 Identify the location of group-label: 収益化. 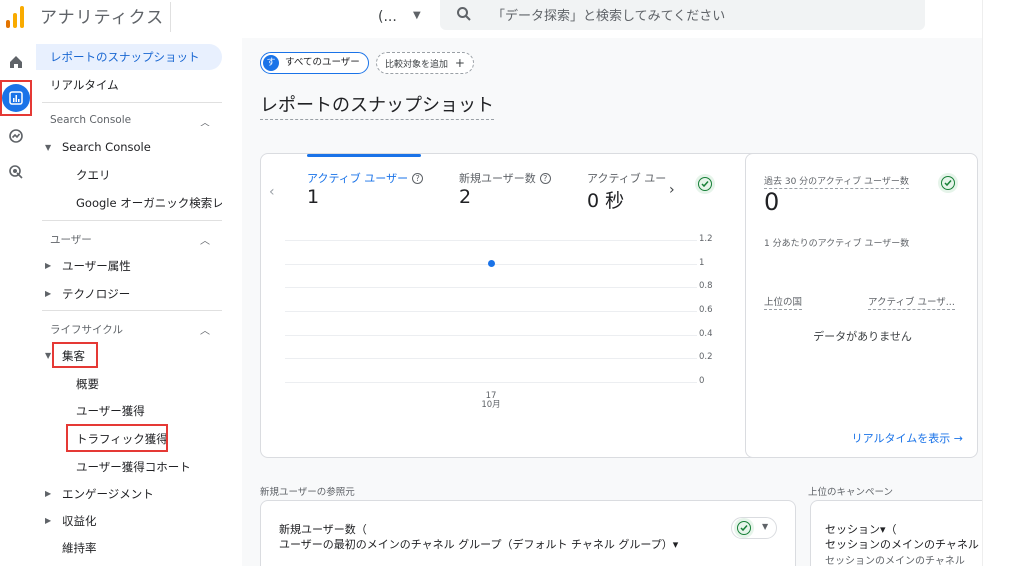
(79, 521).